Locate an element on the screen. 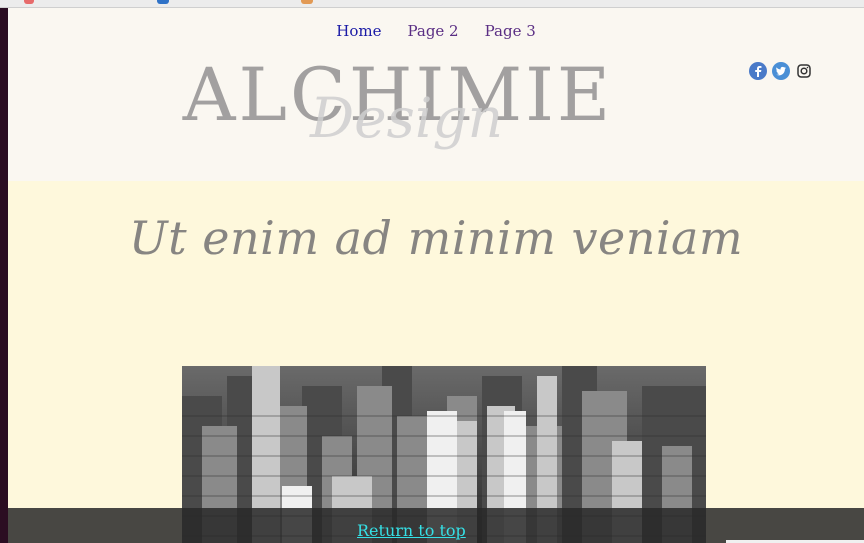 The width and height of the screenshot is (864, 543). return-to-top-link: Return to top is located at coordinates (411, 530).